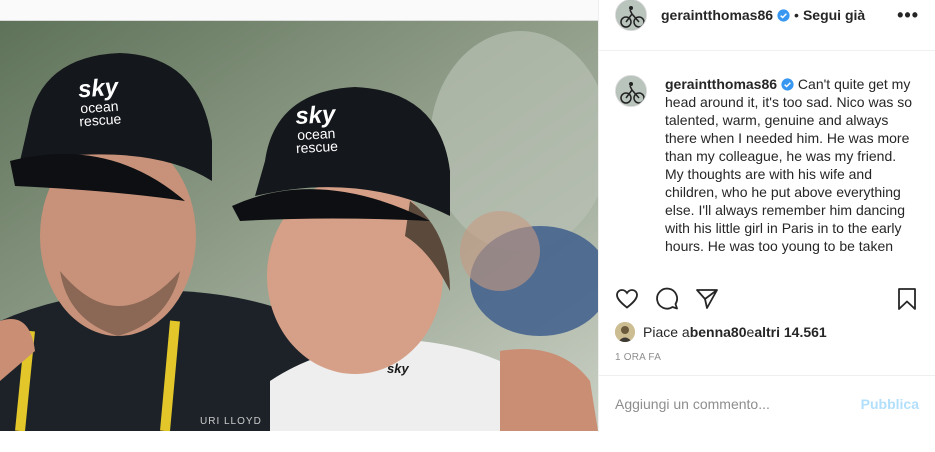 The width and height of the screenshot is (935, 452). I want to click on liker-avatar-image-icon, so click(625, 332).